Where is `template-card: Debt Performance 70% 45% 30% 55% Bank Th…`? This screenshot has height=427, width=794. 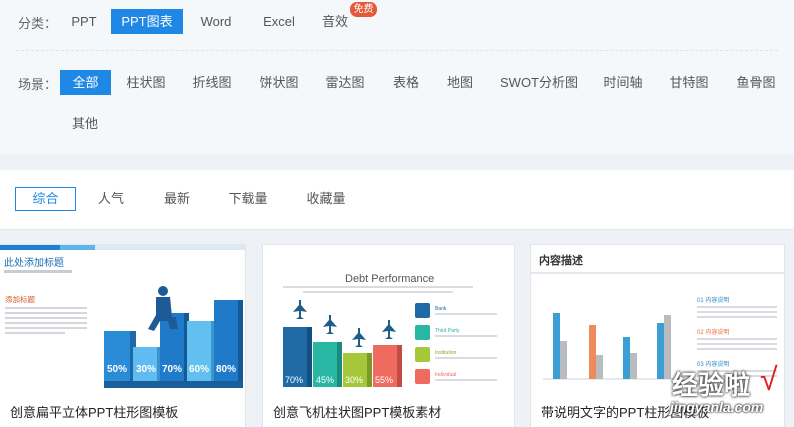
template-card: Debt Performance 70% 45% 30% 55% Bank Th… is located at coordinates (388, 335).